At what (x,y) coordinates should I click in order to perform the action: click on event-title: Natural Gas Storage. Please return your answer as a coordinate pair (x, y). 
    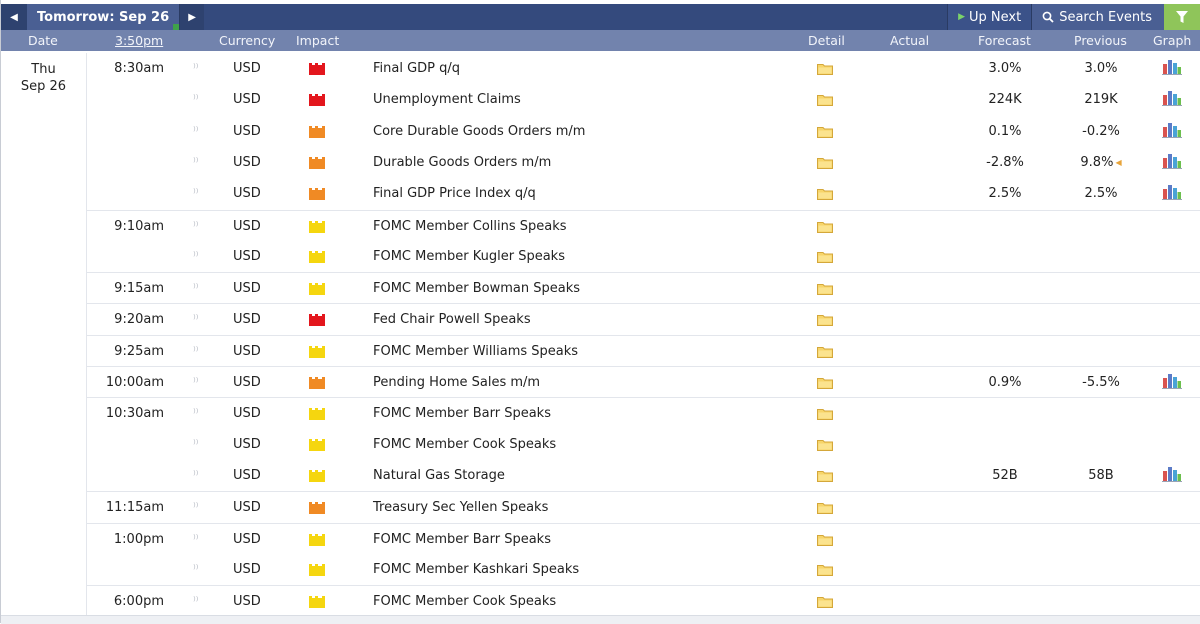
    Looking at the image, I should click on (439, 475).